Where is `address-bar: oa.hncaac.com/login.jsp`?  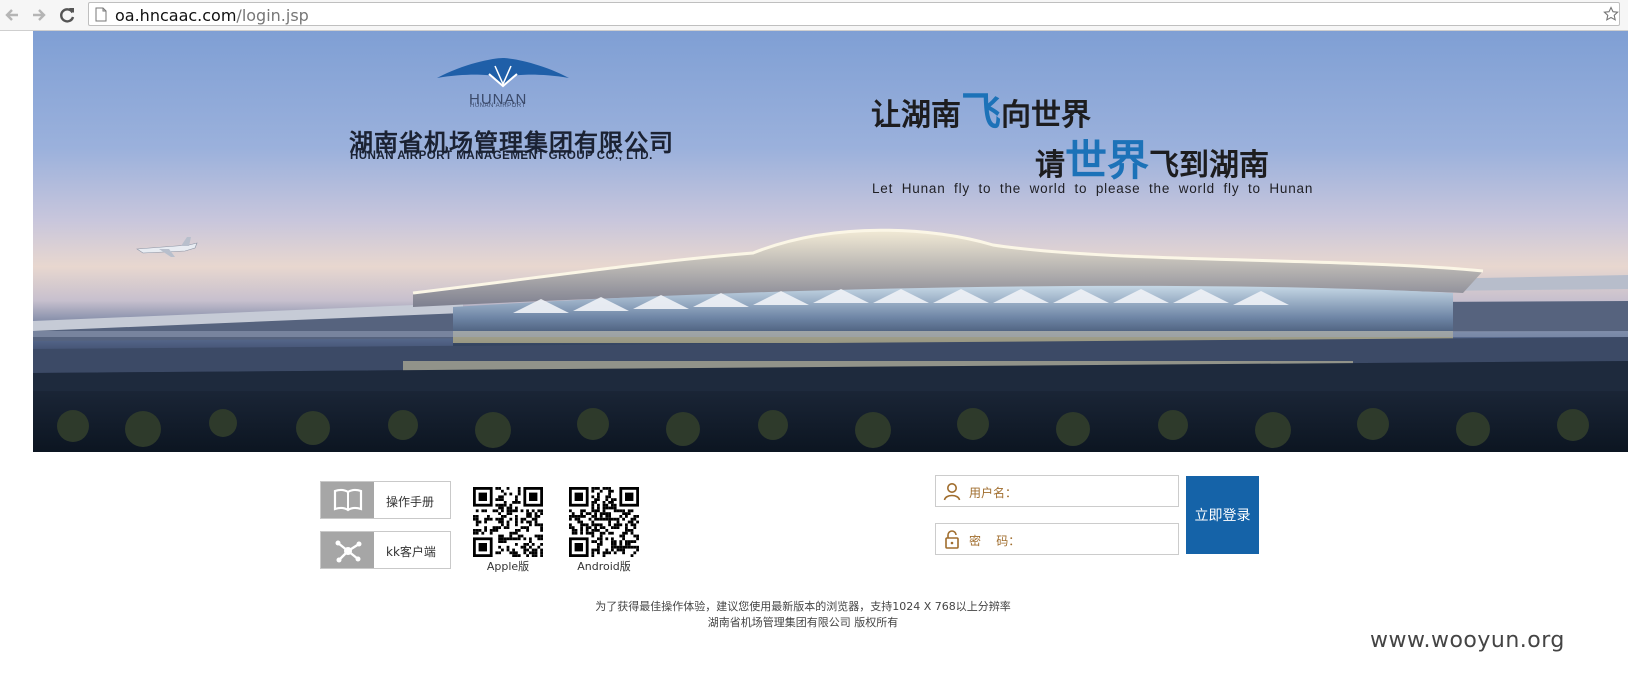 address-bar: oa.hncaac.com/login.jsp is located at coordinates (854, 14).